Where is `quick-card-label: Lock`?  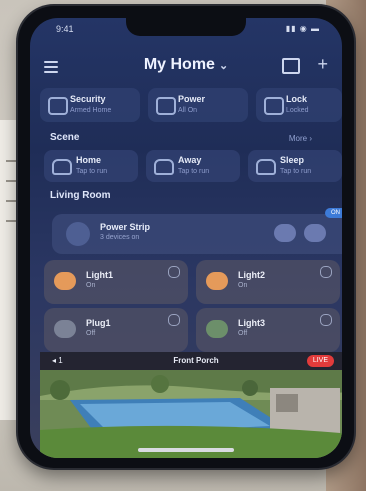
quick-card-label: Lock is located at coordinates (297, 99).